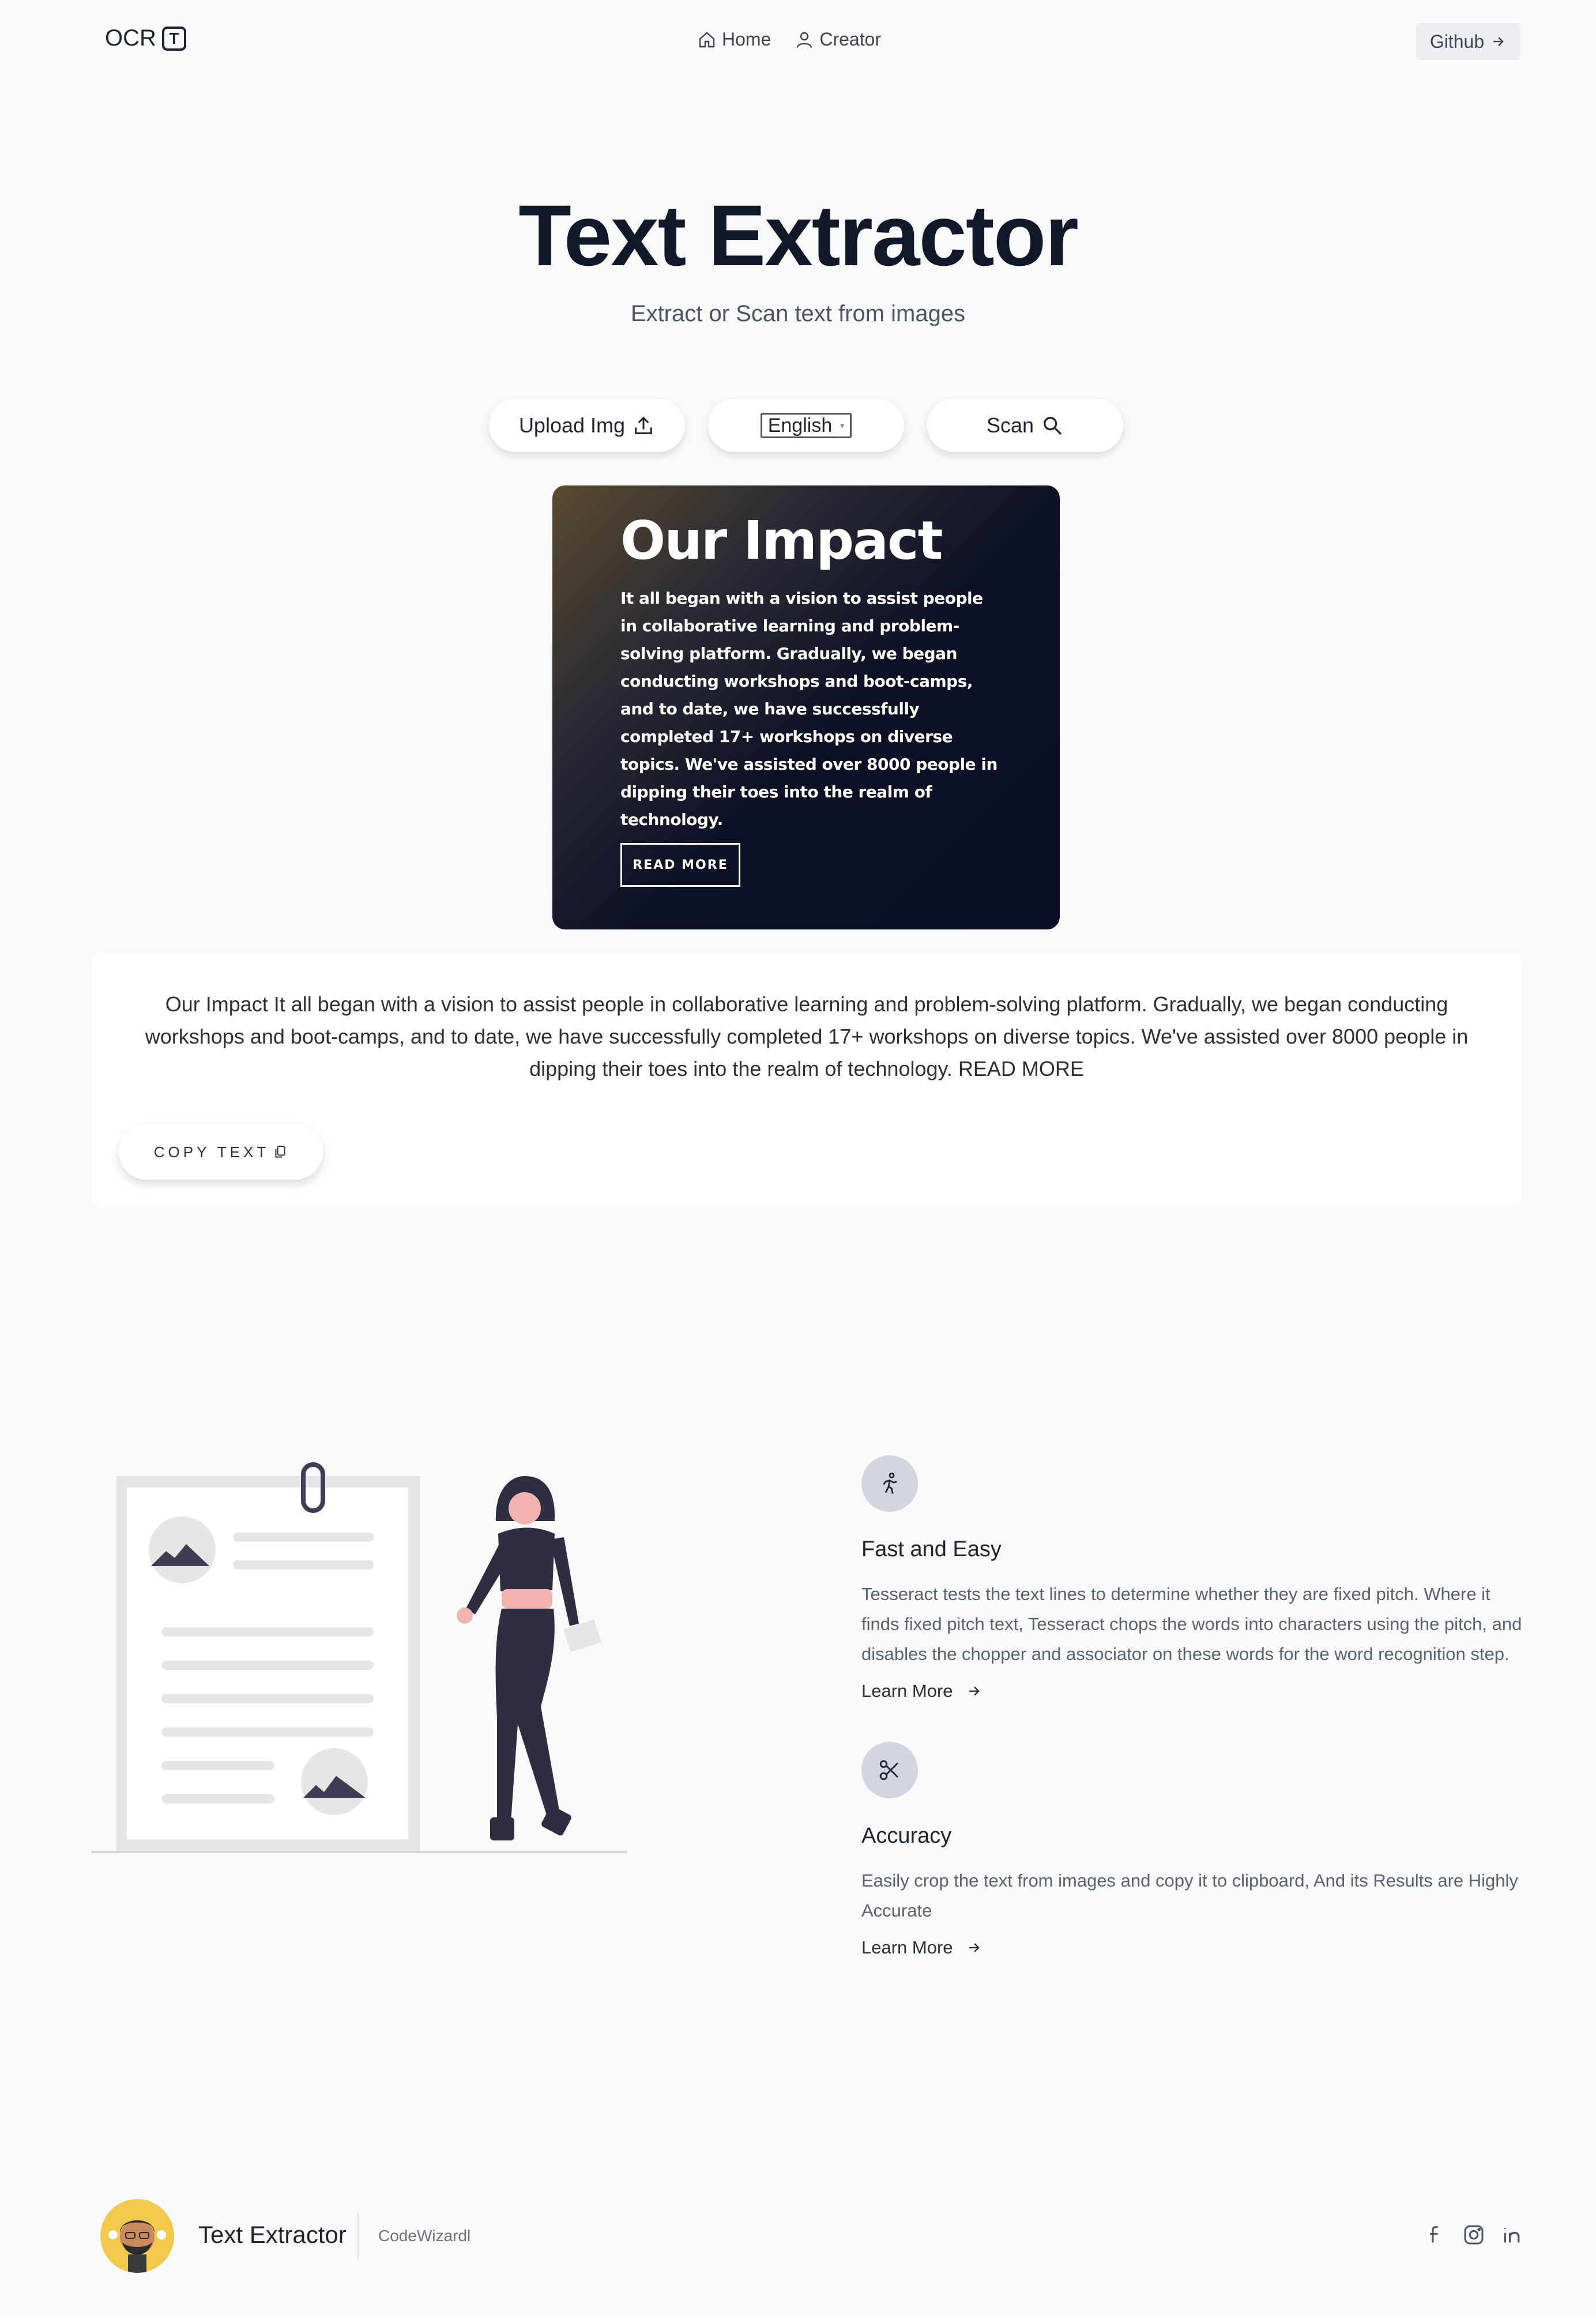 This screenshot has height=2319, width=1596. I want to click on logo-text: OCR, so click(130, 38).